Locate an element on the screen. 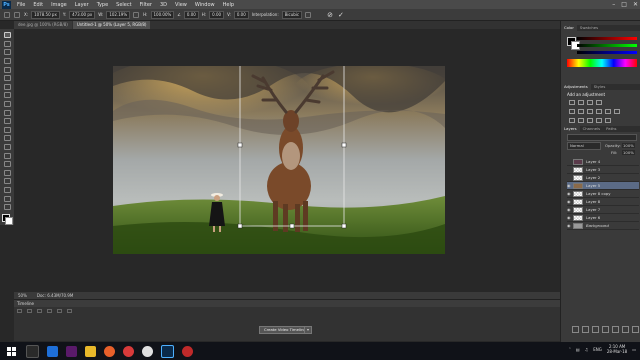  selective-color-icon is located at coordinates (607, 120).